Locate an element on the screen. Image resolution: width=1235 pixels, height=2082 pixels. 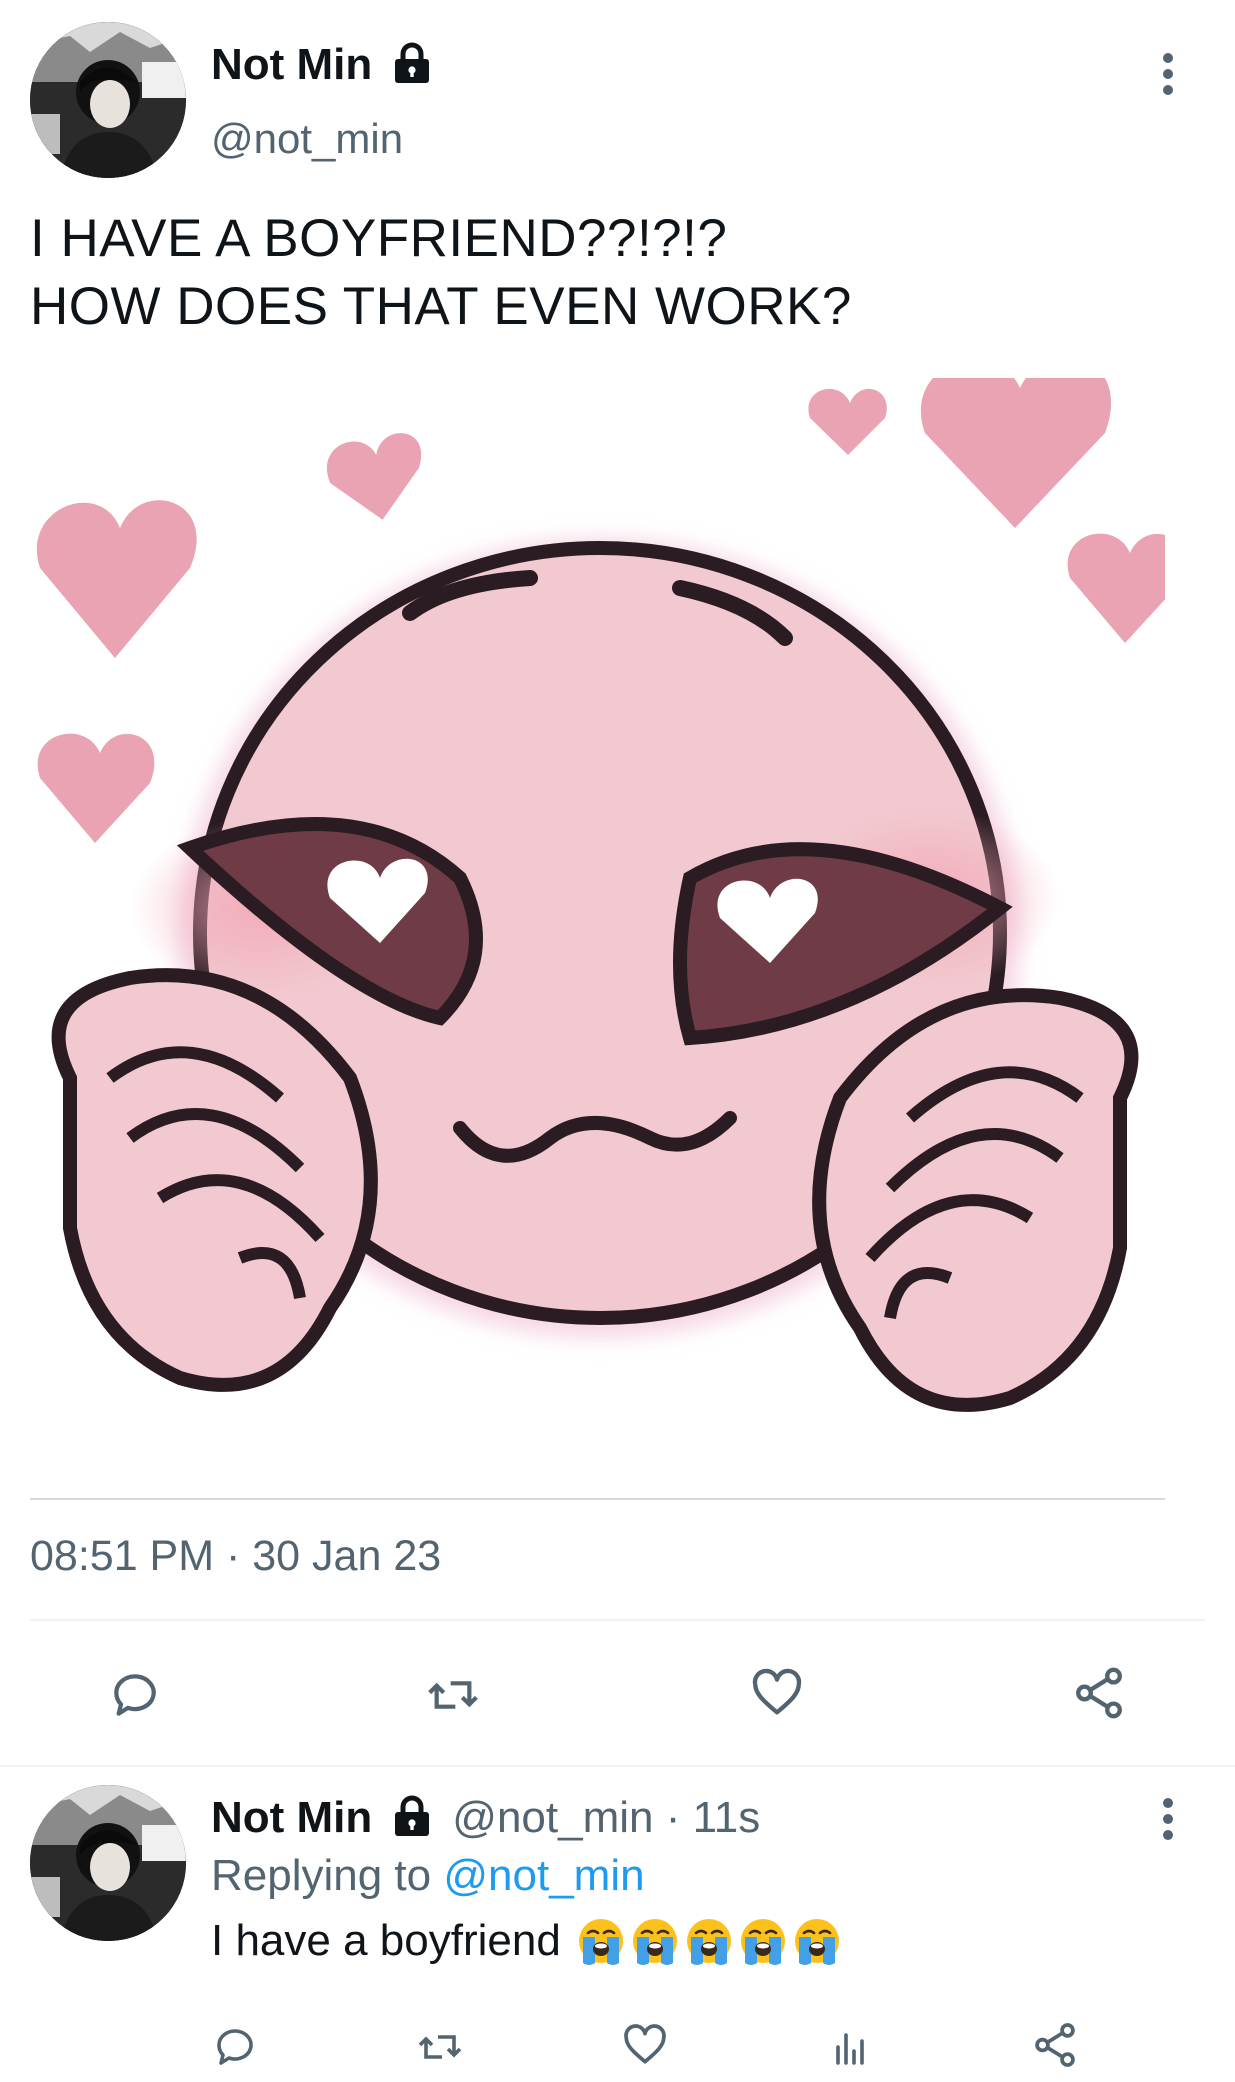
author-handle: @not_min is located at coordinates (307, 139).